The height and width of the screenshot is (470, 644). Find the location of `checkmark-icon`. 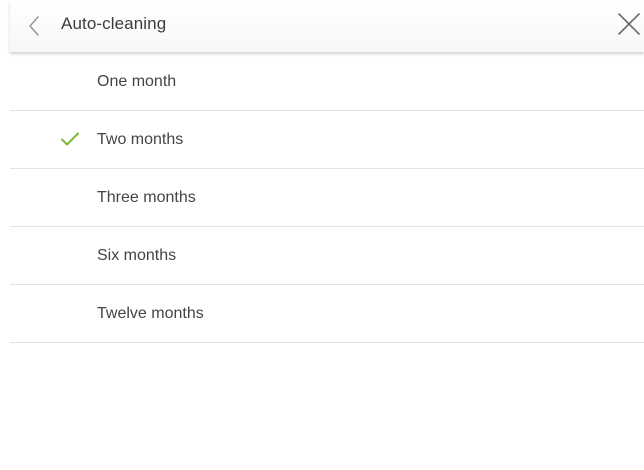

checkmark-icon is located at coordinates (70, 139).